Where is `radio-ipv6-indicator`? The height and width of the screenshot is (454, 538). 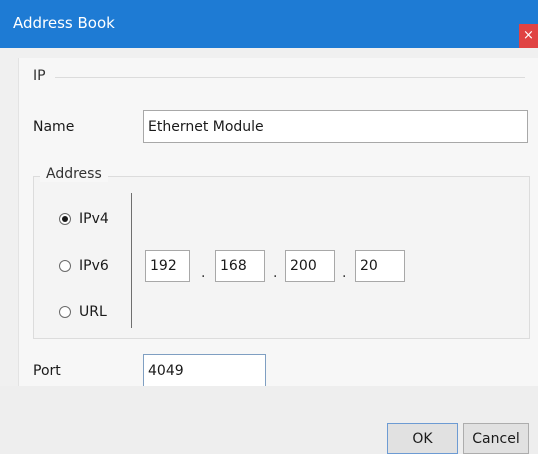 radio-ipv6-indicator is located at coordinates (65, 266).